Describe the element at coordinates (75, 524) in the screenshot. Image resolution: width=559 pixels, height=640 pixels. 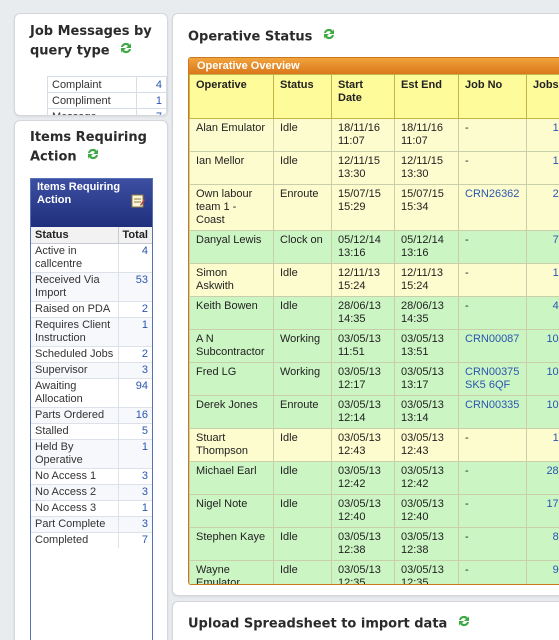
I see `items-action-label: Part Complete` at that location.